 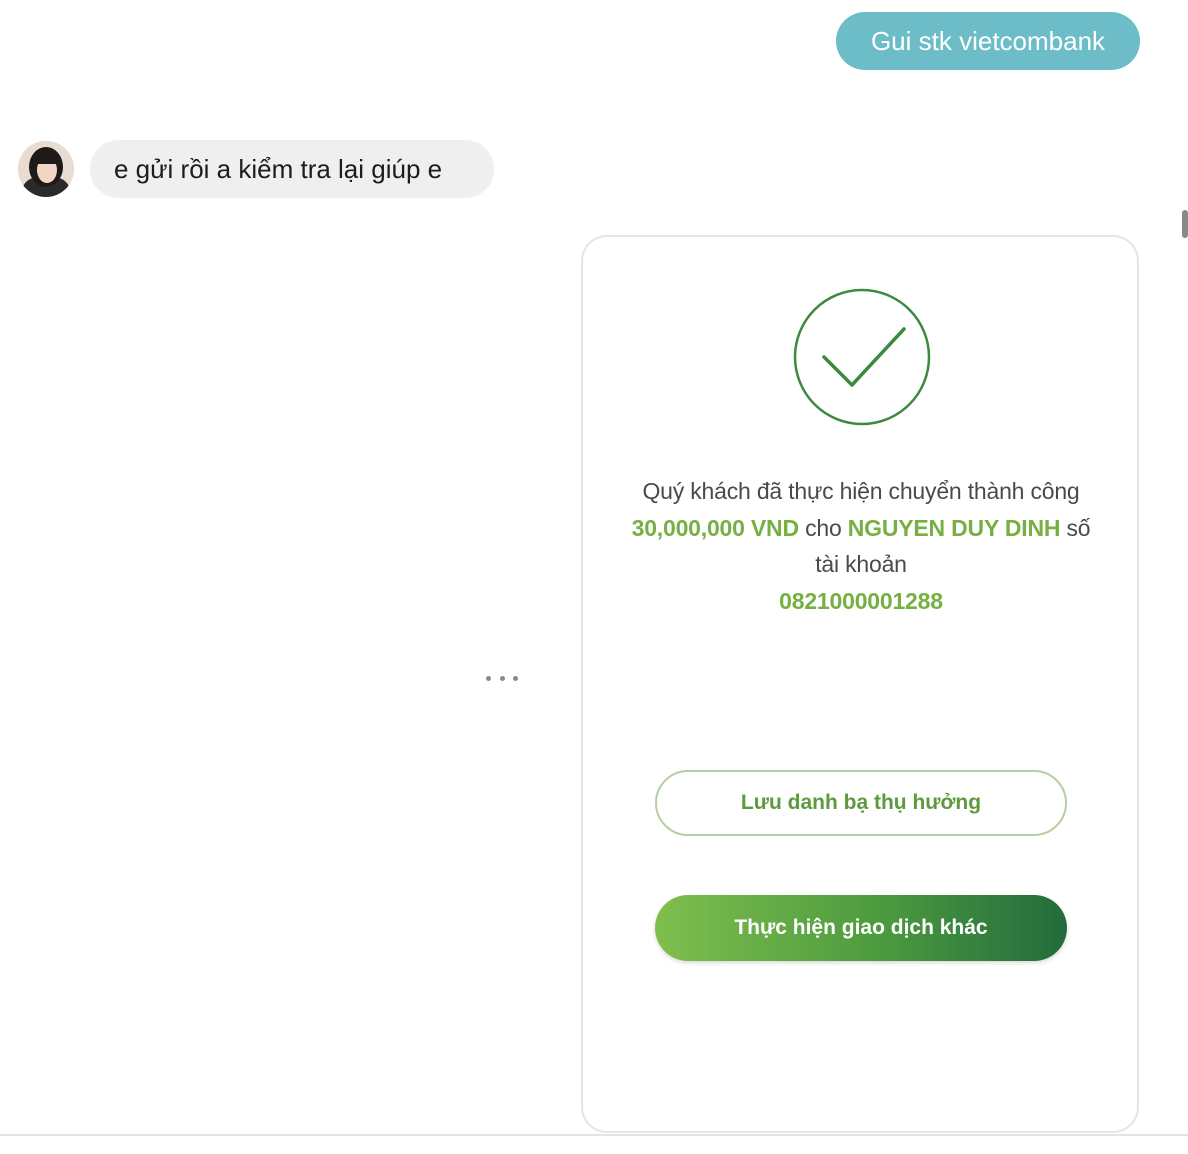 I want to click on sent-message-bubble: Gui stk vietcombank, so click(x=988, y=41).